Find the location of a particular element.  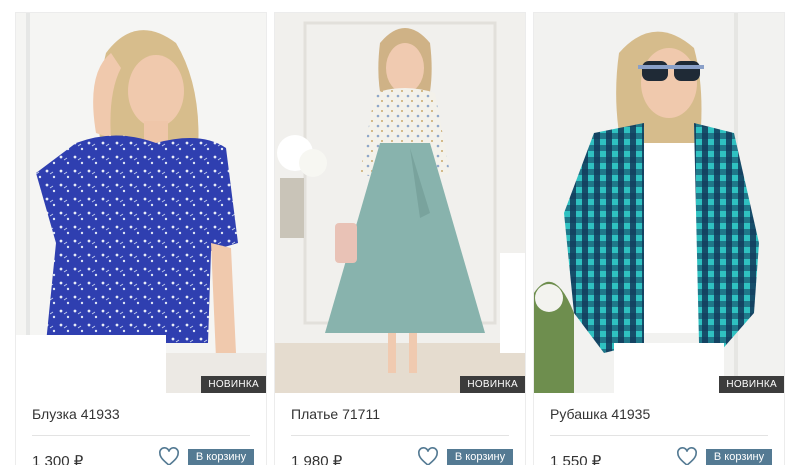

product-price: 1 980 ₽ is located at coordinates (317, 459).